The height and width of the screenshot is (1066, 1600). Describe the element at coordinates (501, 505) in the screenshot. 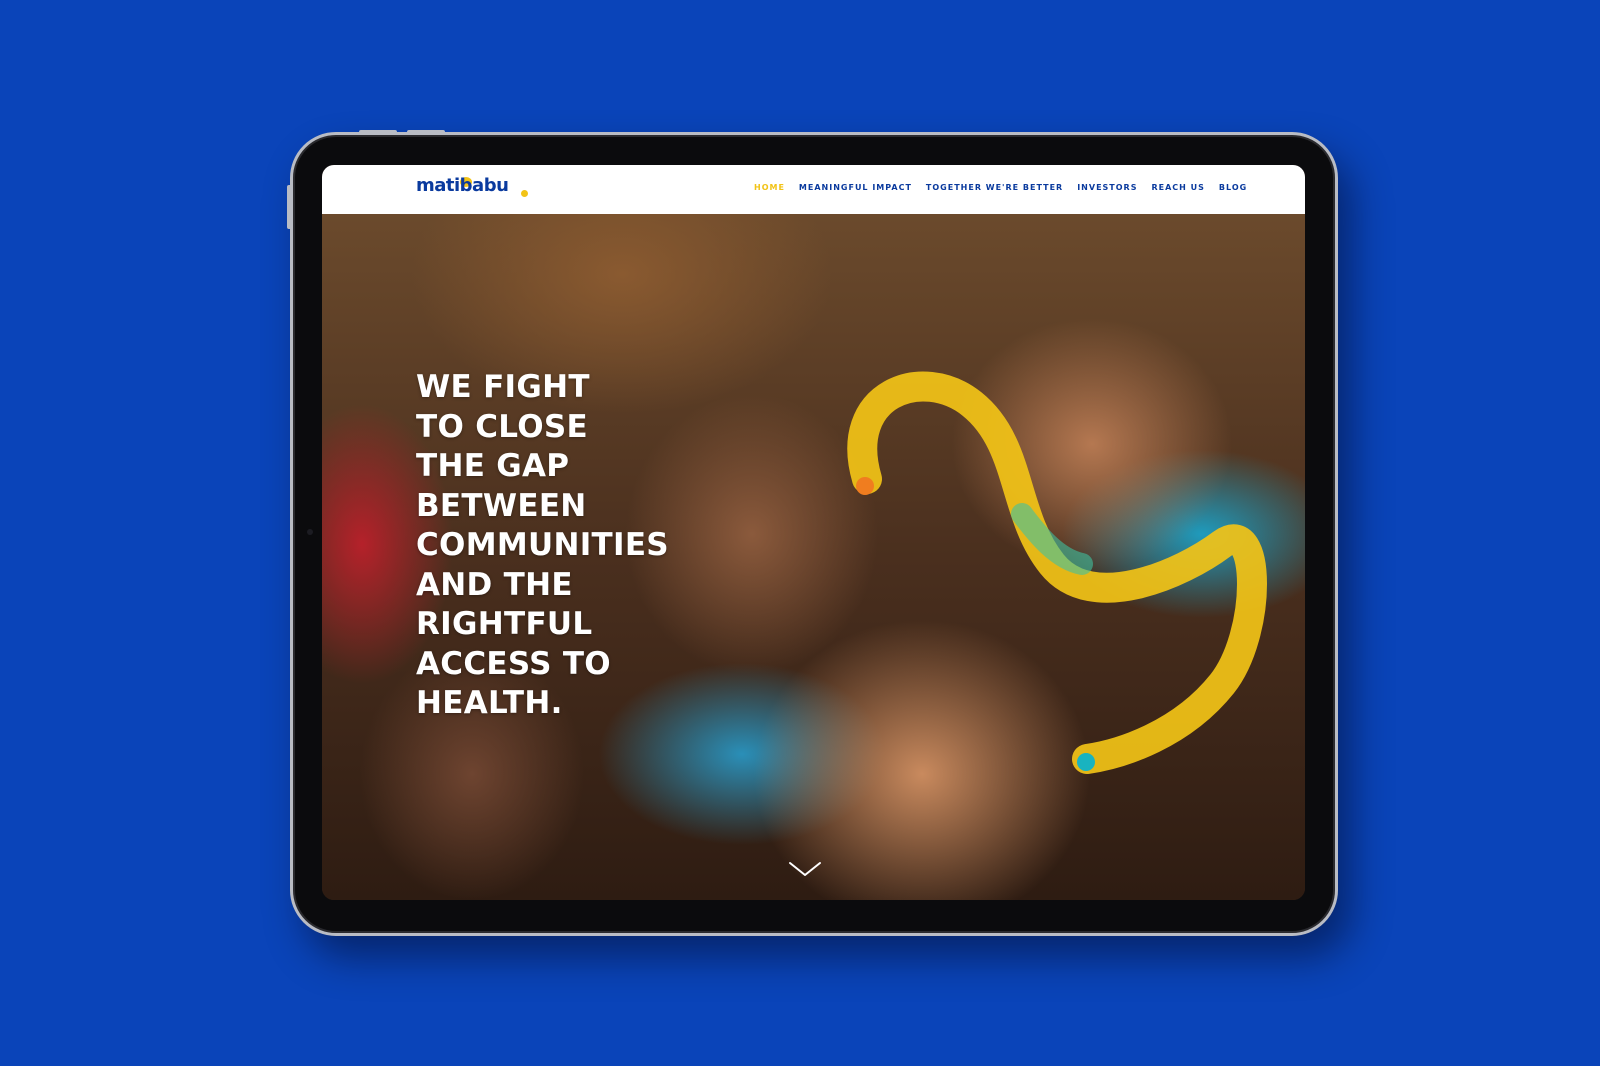

I see `headline-line: BETWEEN` at that location.